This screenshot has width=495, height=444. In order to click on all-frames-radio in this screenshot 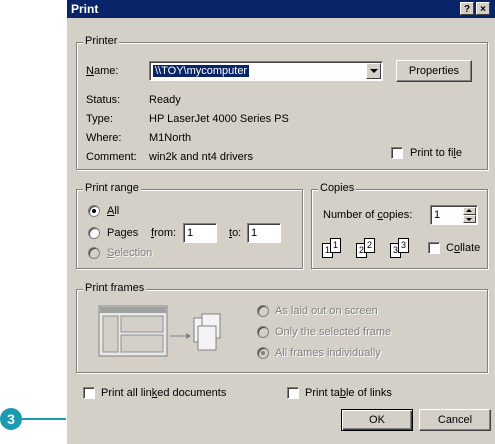, I will do `click(263, 353)`.